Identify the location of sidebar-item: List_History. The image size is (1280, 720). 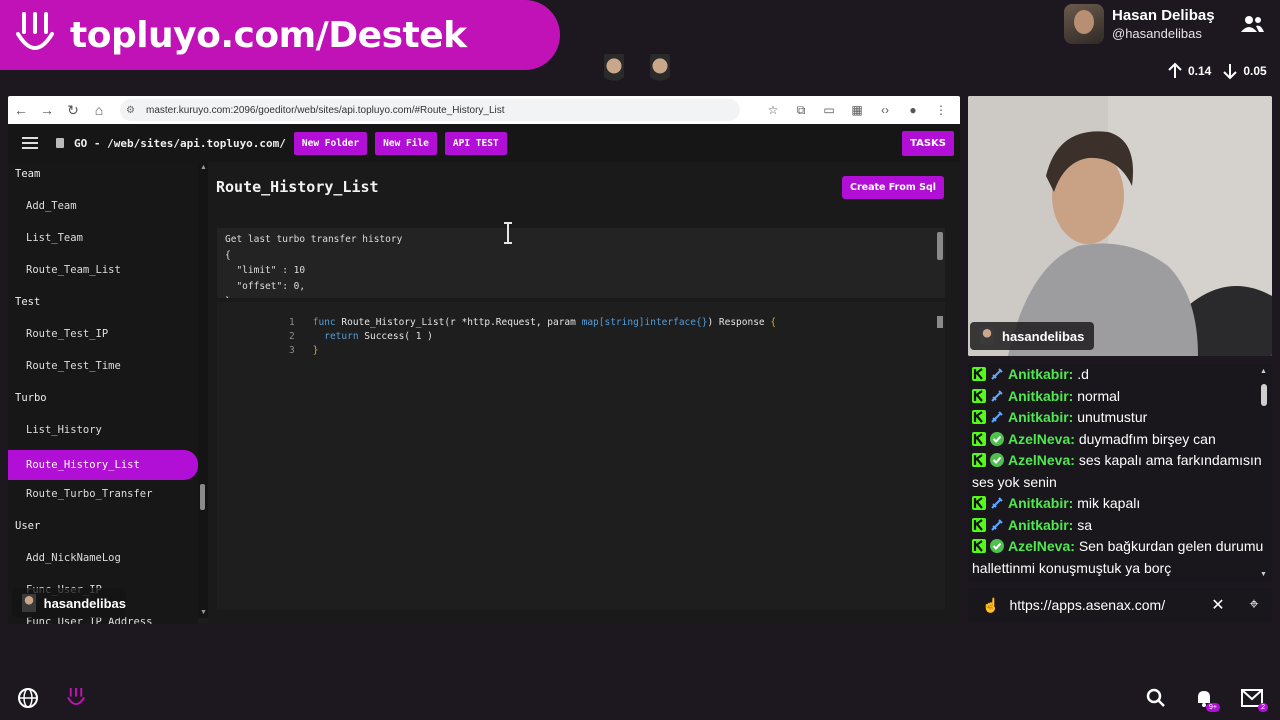
(103, 434).